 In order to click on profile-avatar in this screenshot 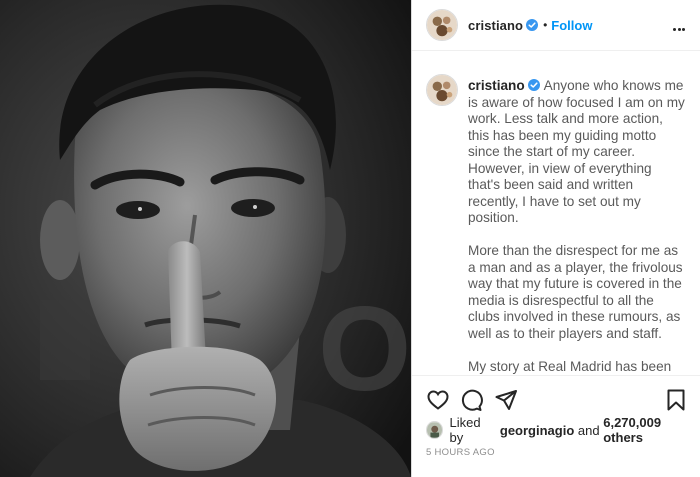, I will do `click(442, 25)`.